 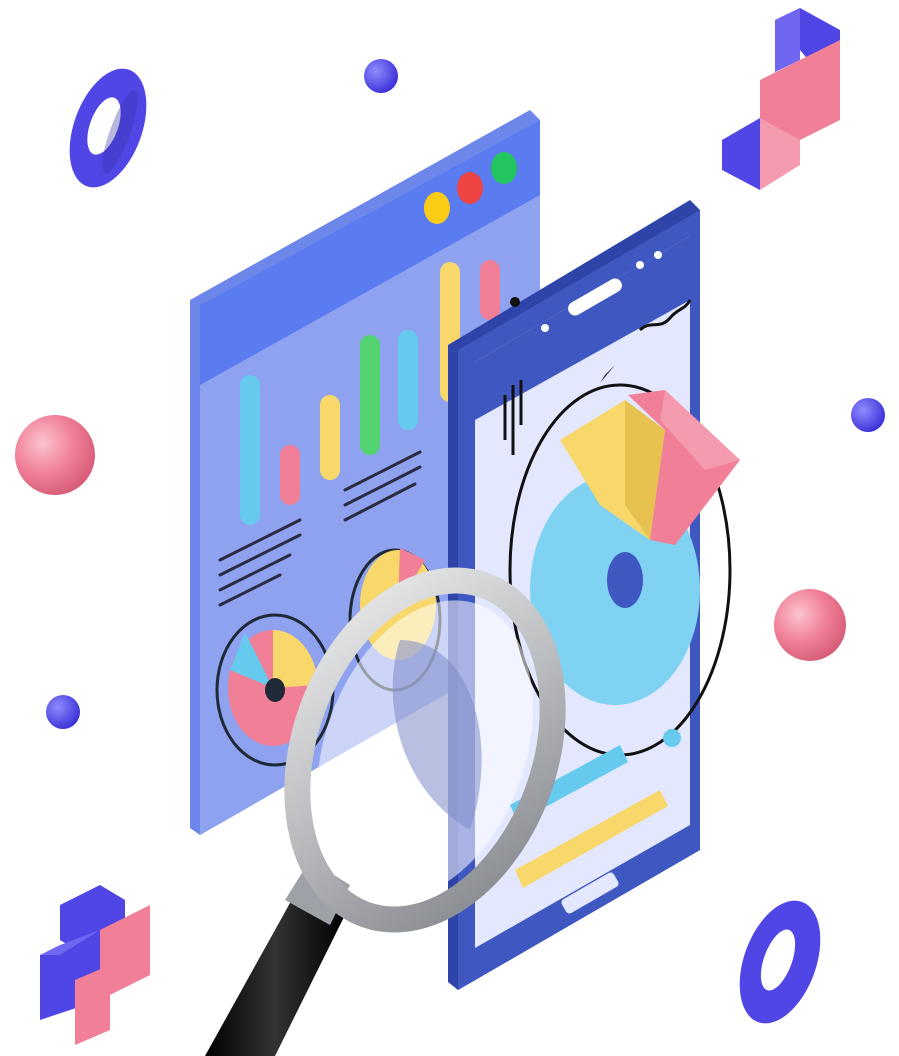 I want to click on ring-bottom-right, so click(x=780, y=962).